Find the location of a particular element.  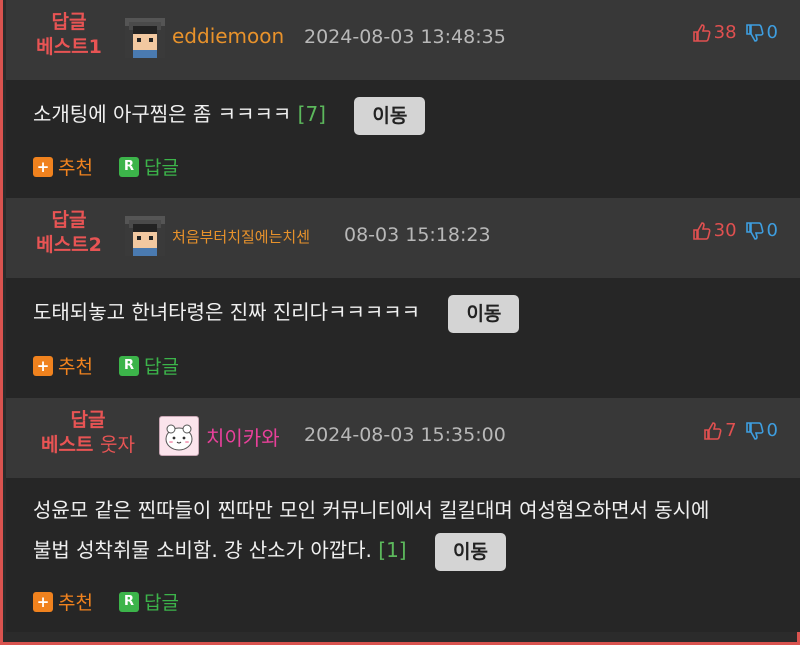

reply-count: [1] is located at coordinates (392, 550).